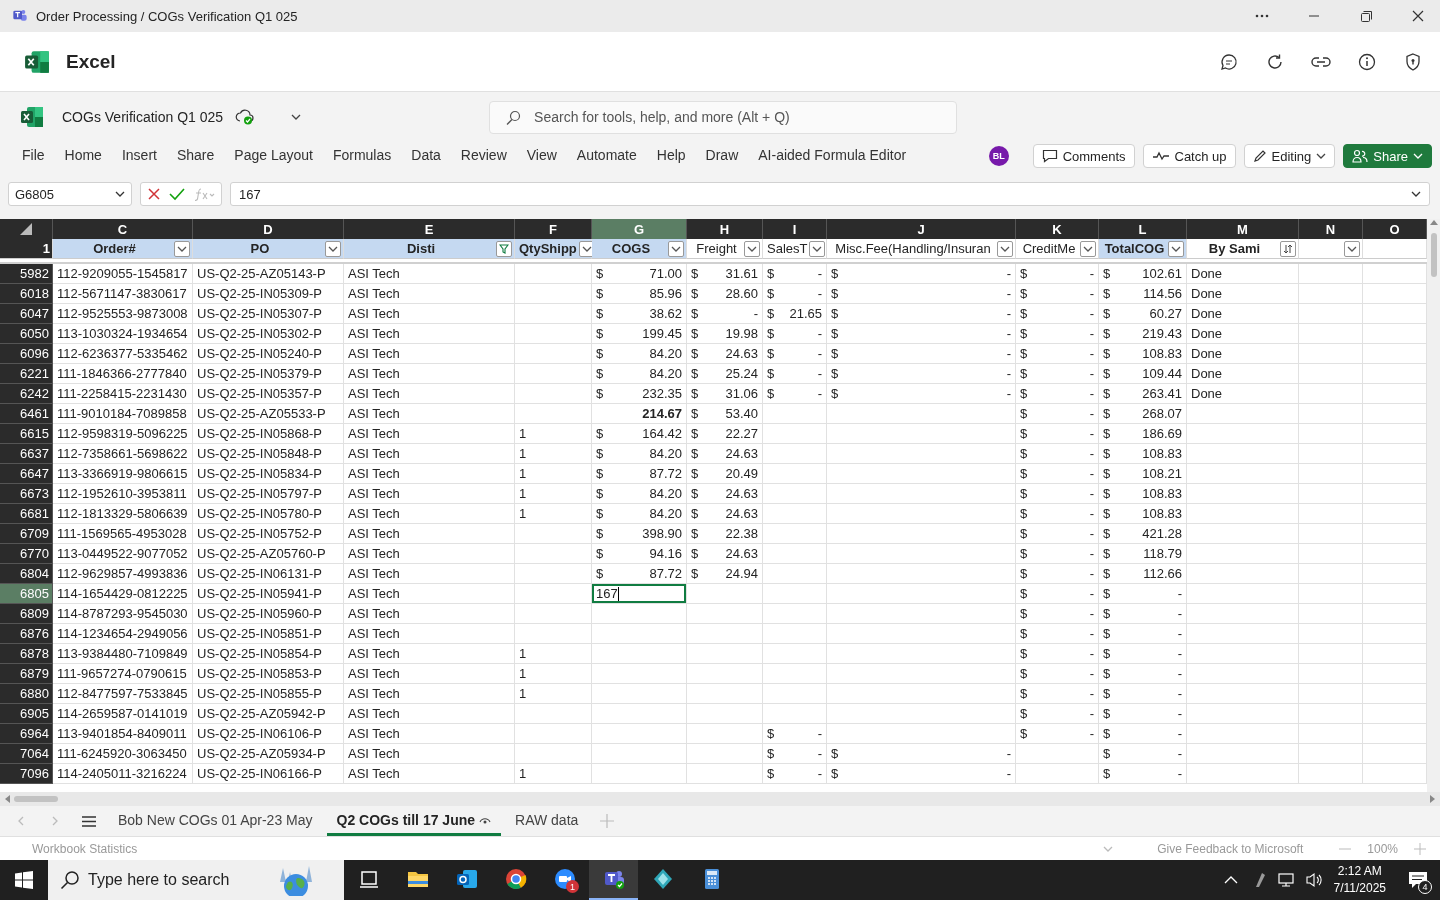  I want to click on formula-field: 167, so click(830, 194).